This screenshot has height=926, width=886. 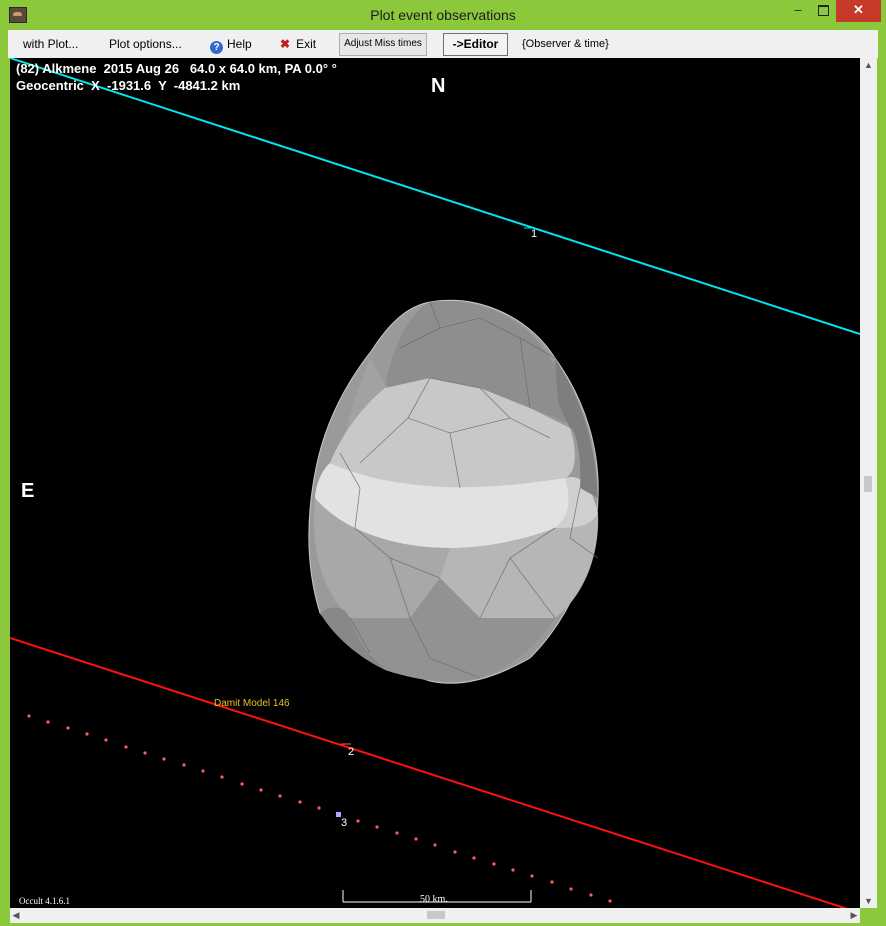 What do you see at coordinates (44, 901) in the screenshot?
I see `version-label: Occult 4.1.6.1` at bounding box center [44, 901].